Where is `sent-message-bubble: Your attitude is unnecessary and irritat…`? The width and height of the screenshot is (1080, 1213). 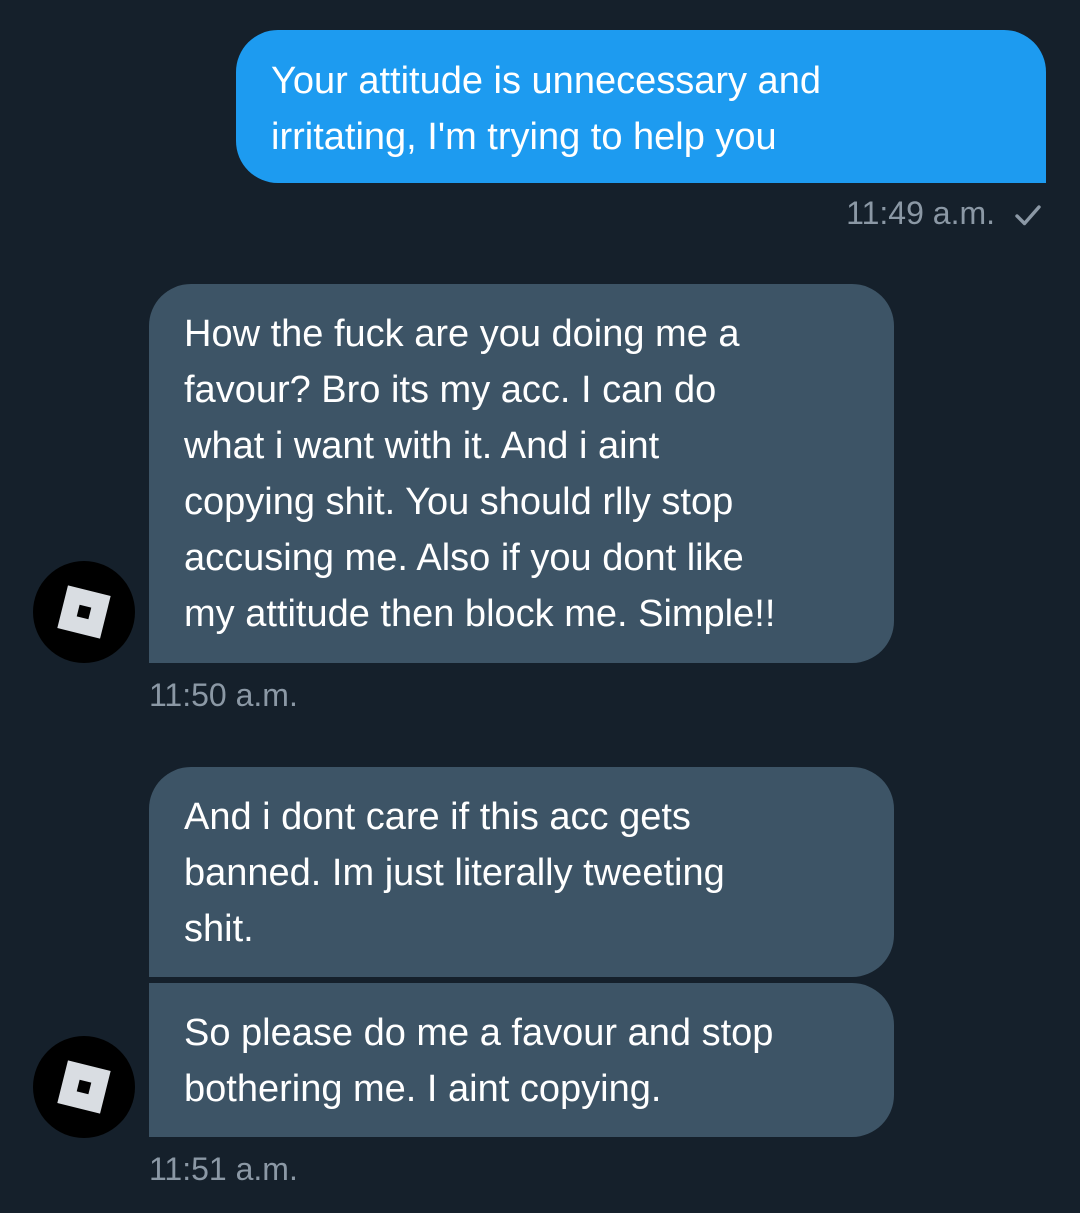 sent-message-bubble: Your attitude is unnecessary and irritat… is located at coordinates (641, 106).